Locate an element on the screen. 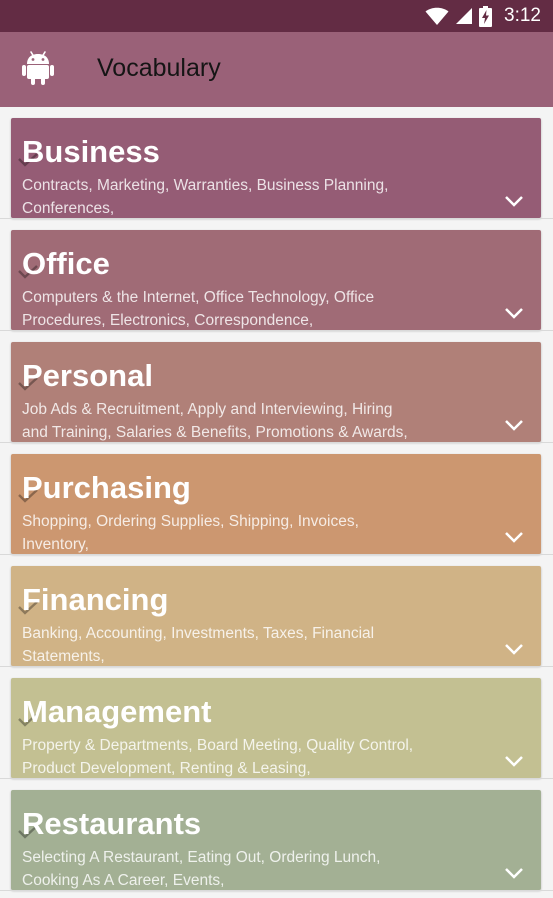 The image size is (553, 898). category-title: Business is located at coordinates (91, 151).